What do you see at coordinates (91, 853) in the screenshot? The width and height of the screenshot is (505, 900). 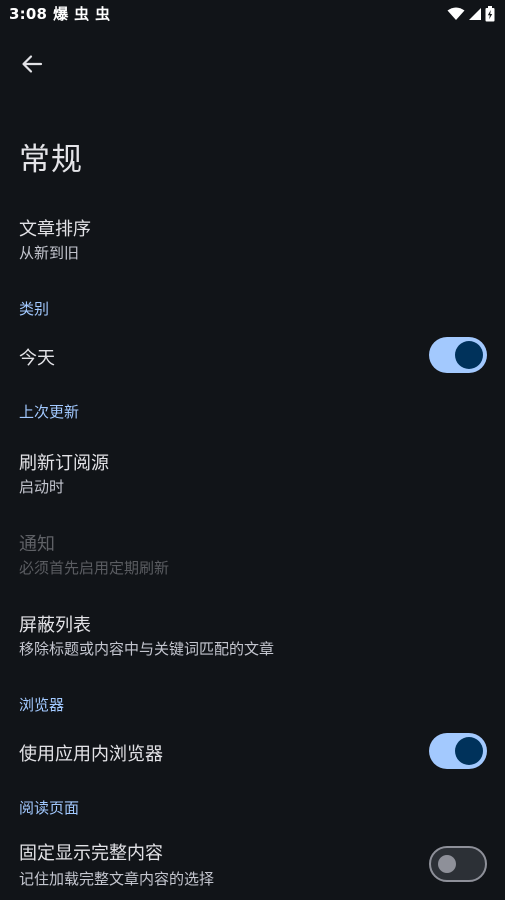 I see `pref-full-content-title: 固定显示完整内容` at bounding box center [91, 853].